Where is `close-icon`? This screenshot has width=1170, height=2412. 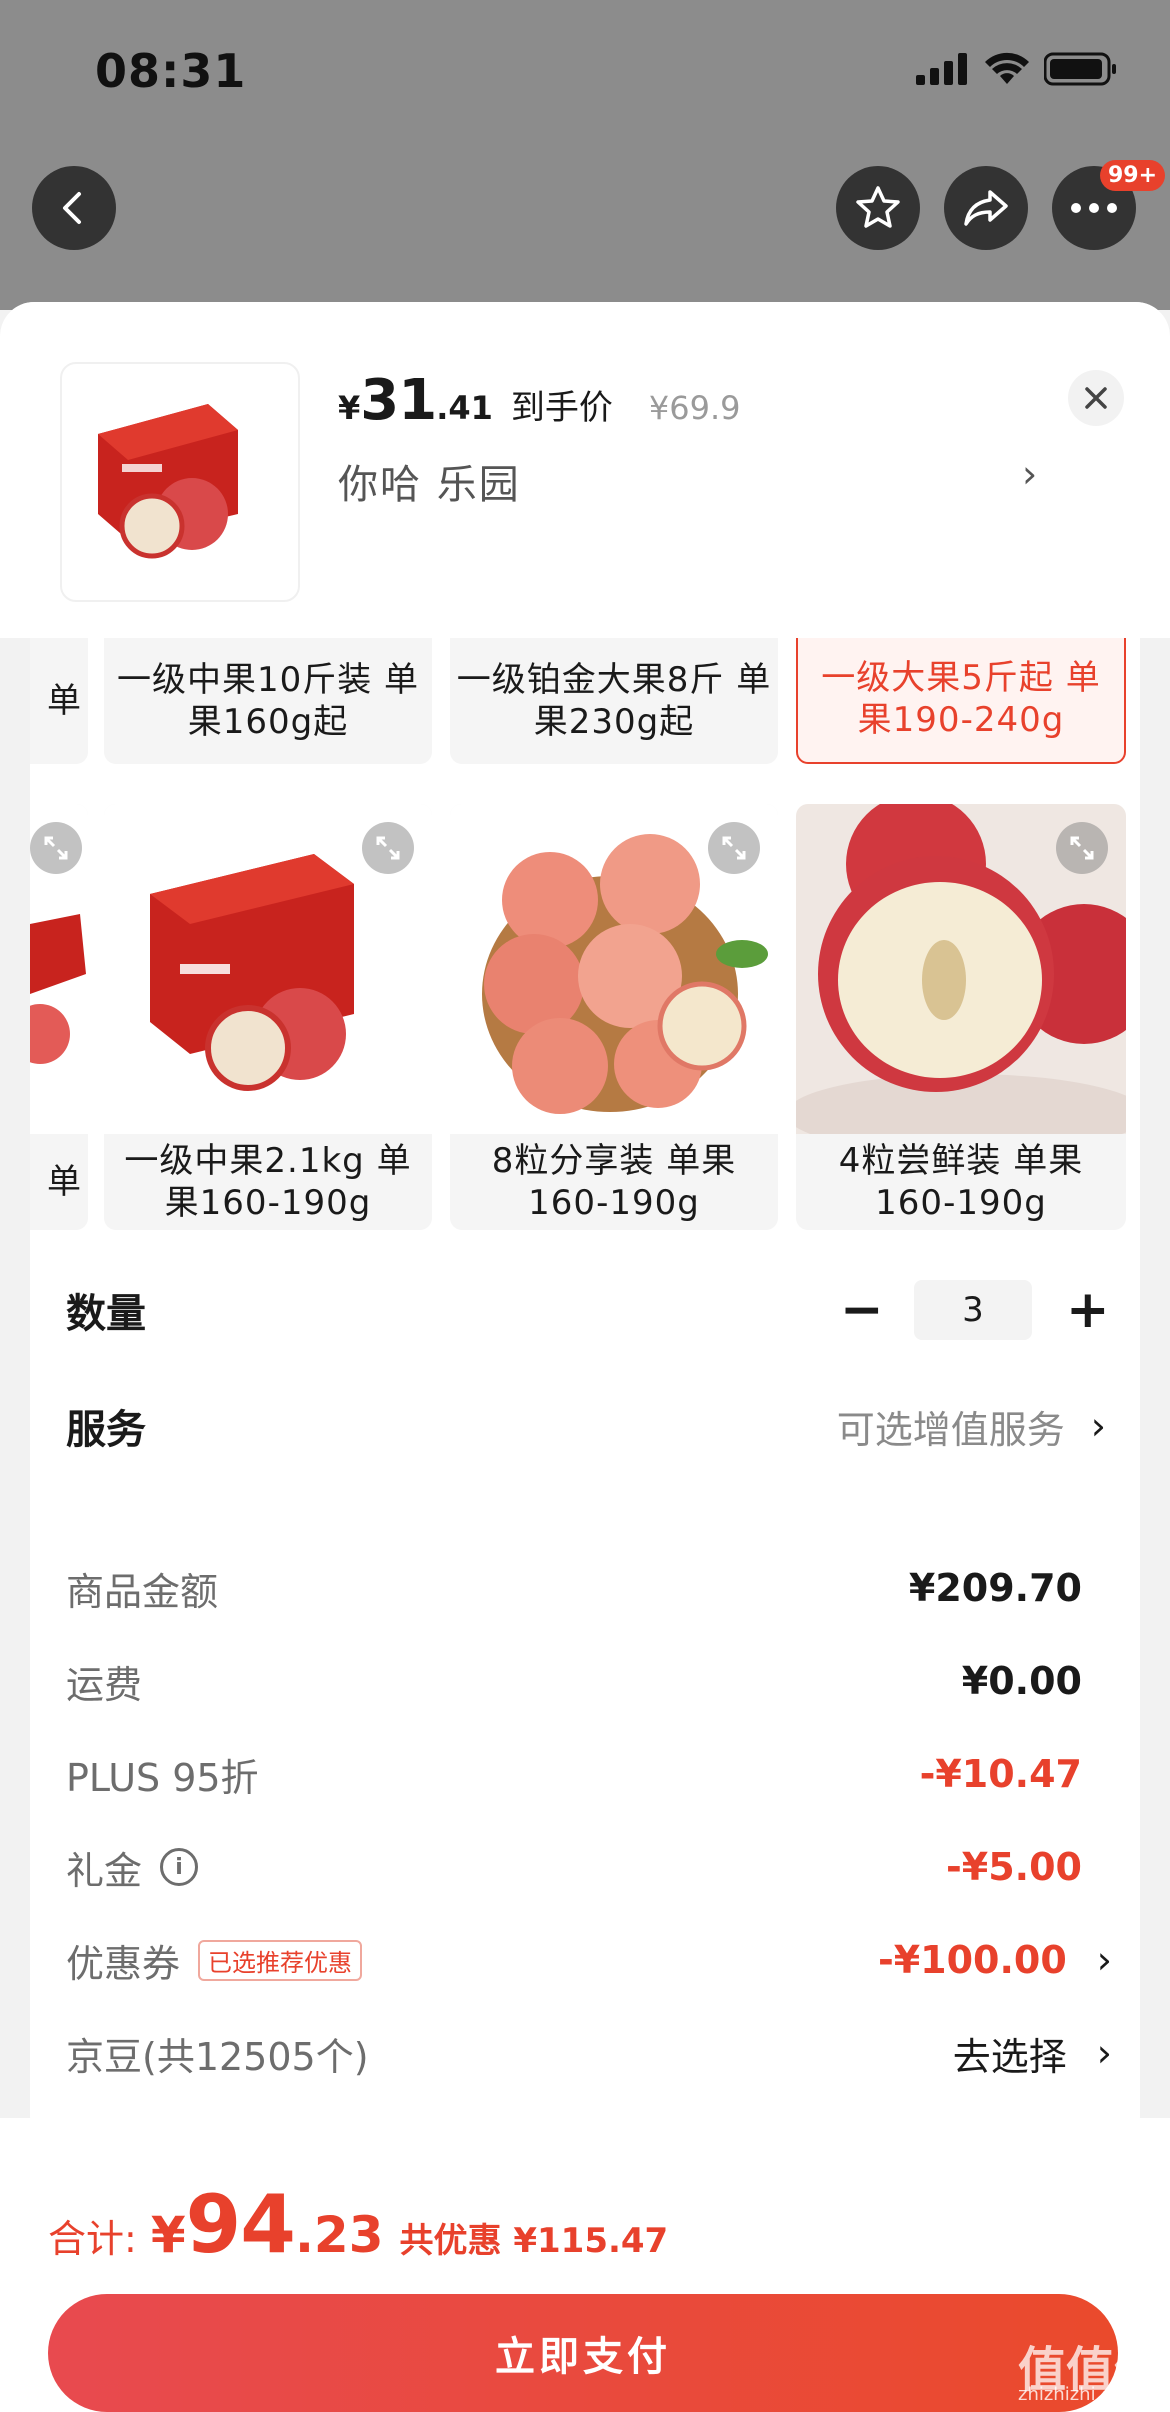
close-icon is located at coordinates (1096, 398).